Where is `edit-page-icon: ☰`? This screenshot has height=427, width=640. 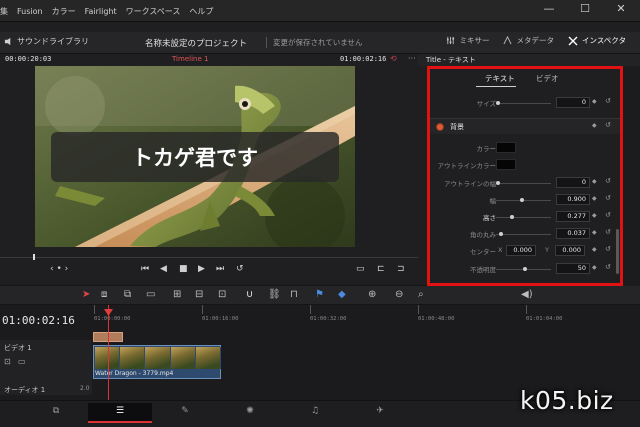
edit-page-icon: ☰ is located at coordinates (120, 413).